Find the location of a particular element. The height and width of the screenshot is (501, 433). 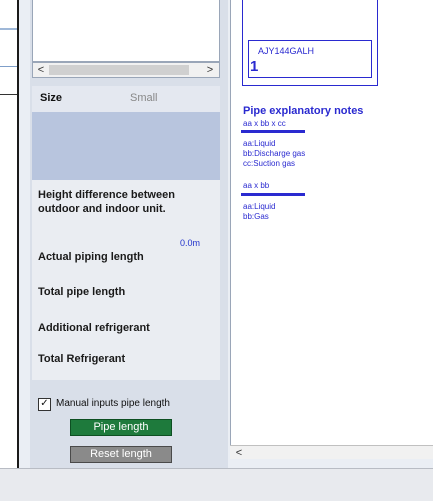

manual-inputs-label: Manual inputs pipe length is located at coordinates (113, 403).